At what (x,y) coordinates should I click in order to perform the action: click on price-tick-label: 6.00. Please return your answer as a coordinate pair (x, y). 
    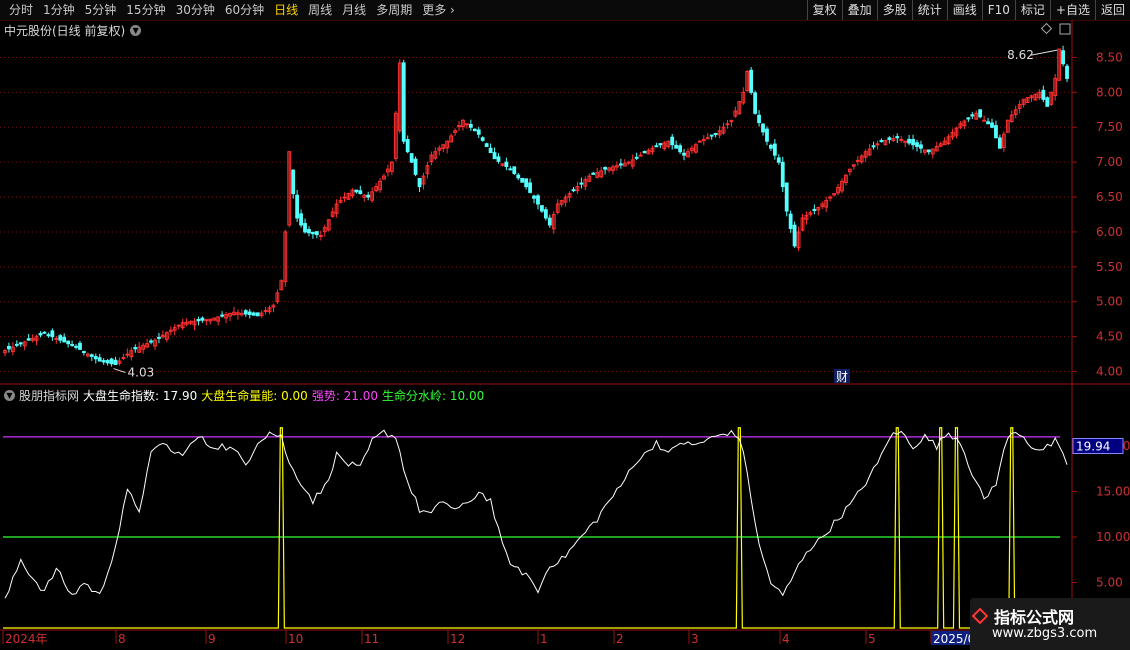
    Looking at the image, I should click on (1109, 232).